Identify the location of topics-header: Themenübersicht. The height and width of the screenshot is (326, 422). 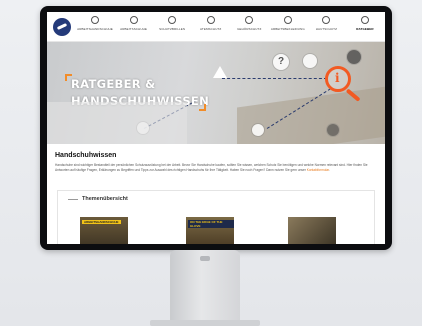
(98, 199).